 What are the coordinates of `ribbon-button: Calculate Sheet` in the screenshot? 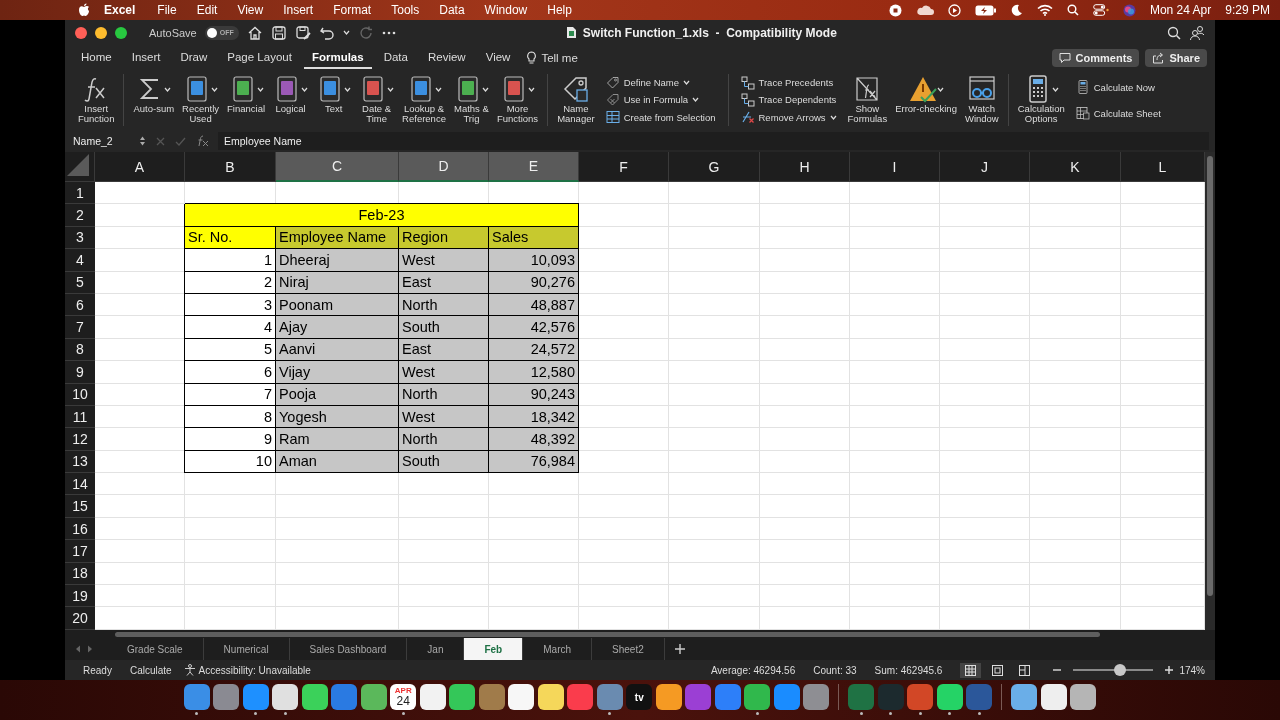 It's located at (1118, 113).